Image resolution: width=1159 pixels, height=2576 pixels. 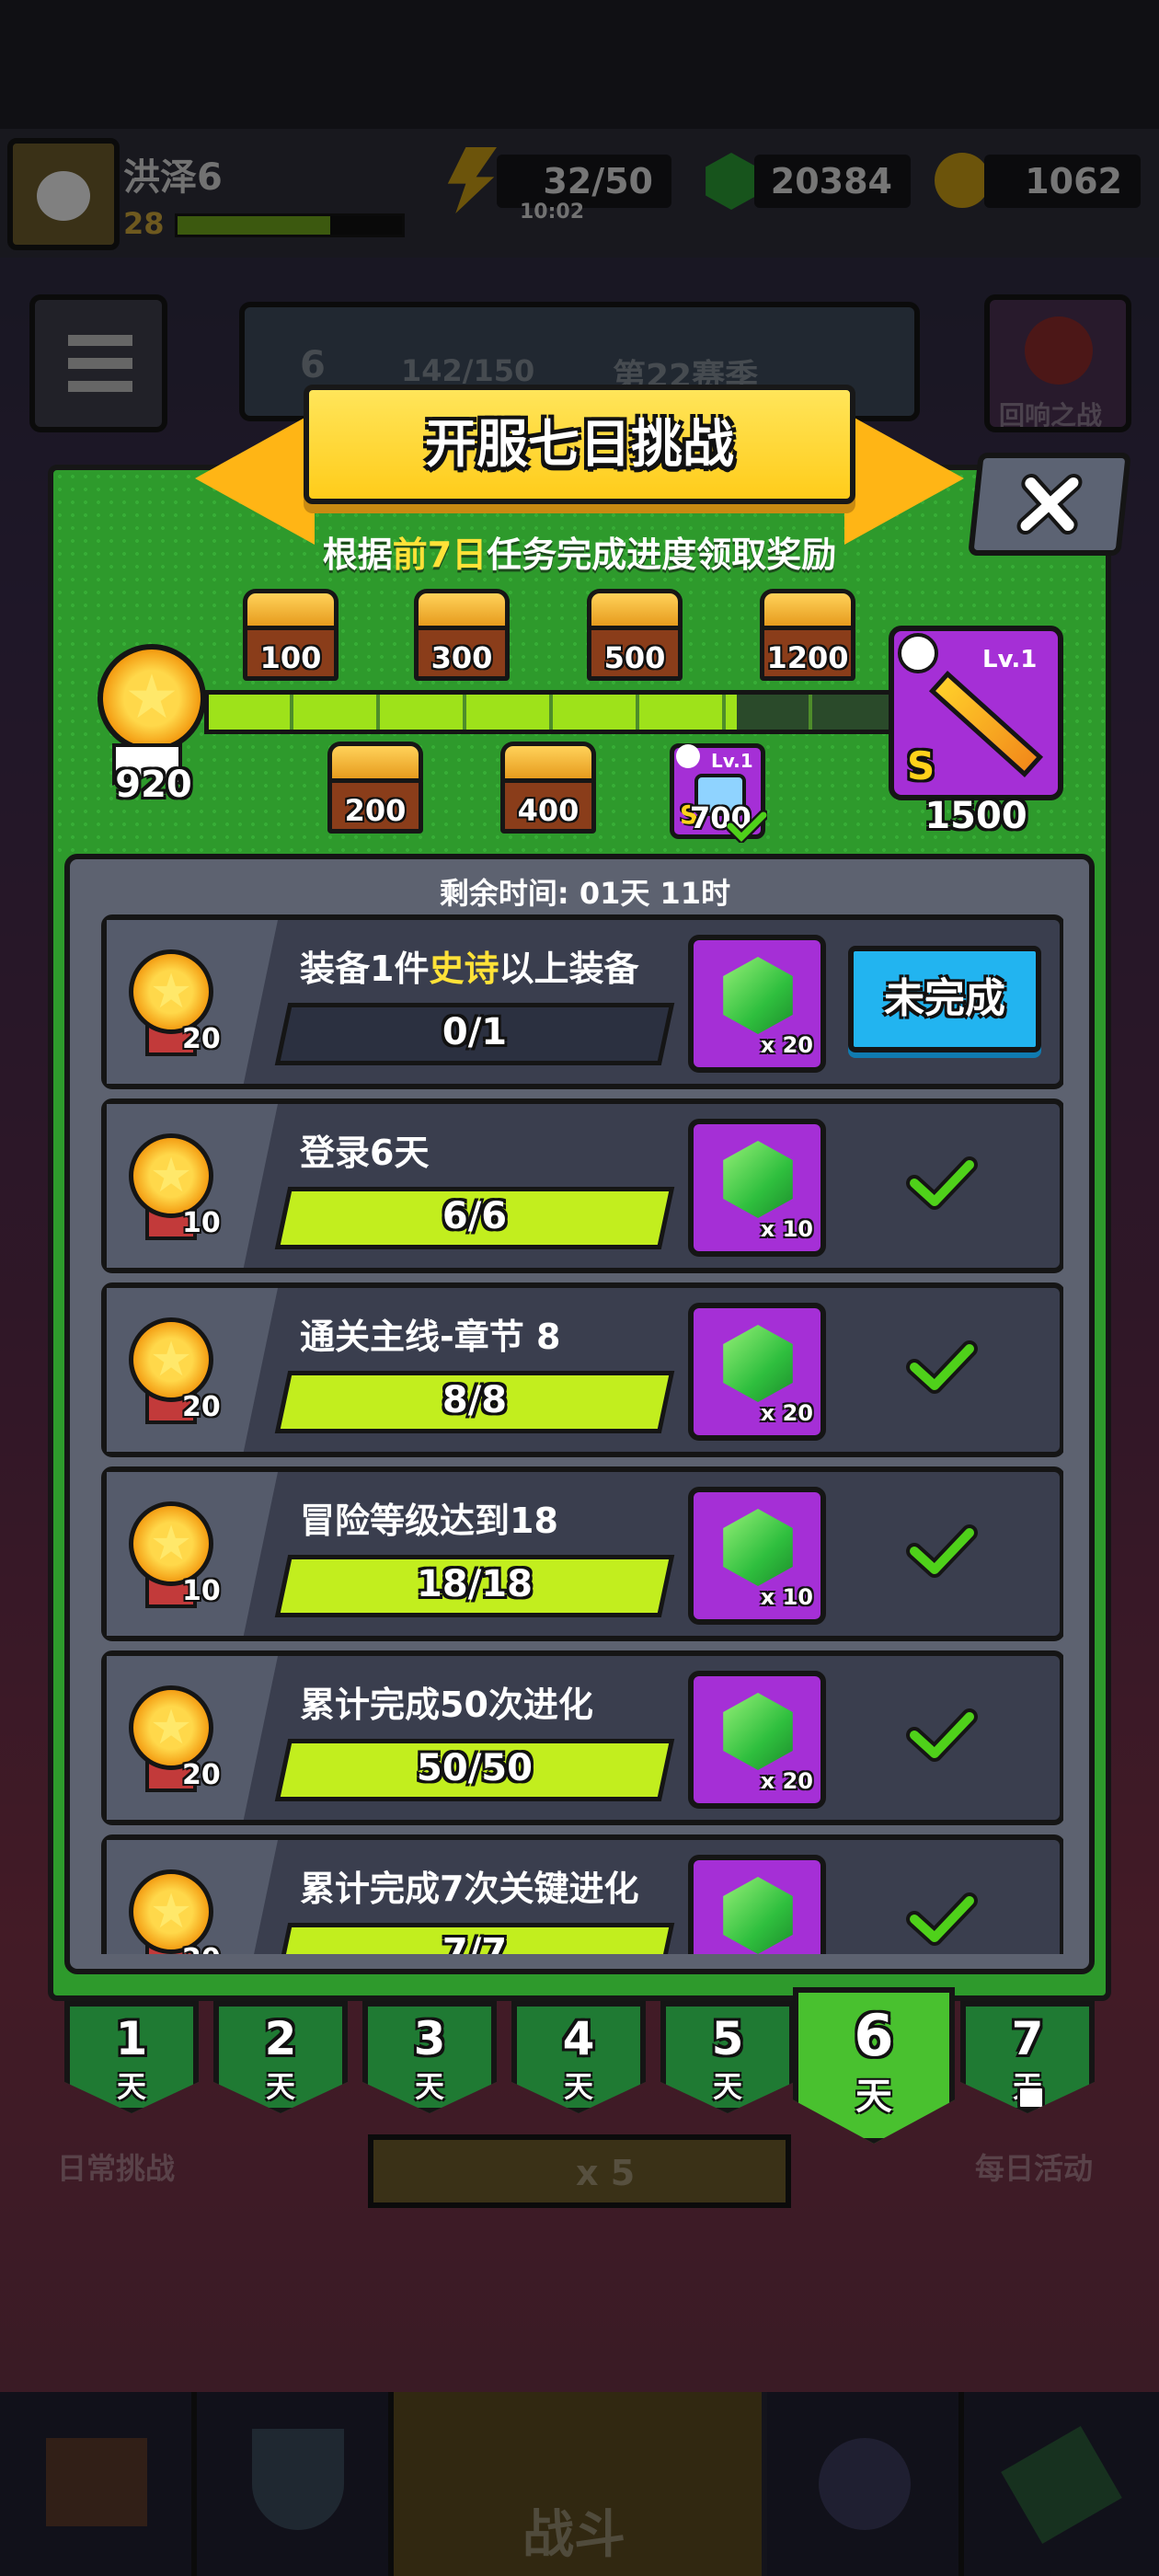 I want to click on check-icon, so click(x=747, y=826).